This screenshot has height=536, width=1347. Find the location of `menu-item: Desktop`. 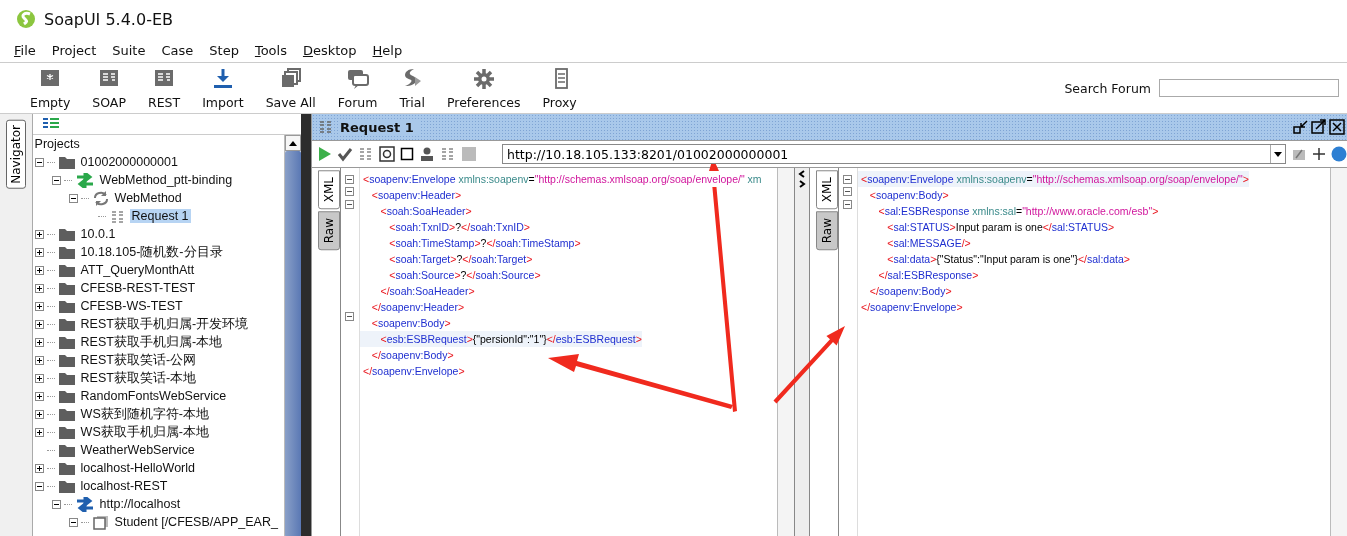

menu-item: Desktop is located at coordinates (329, 50).